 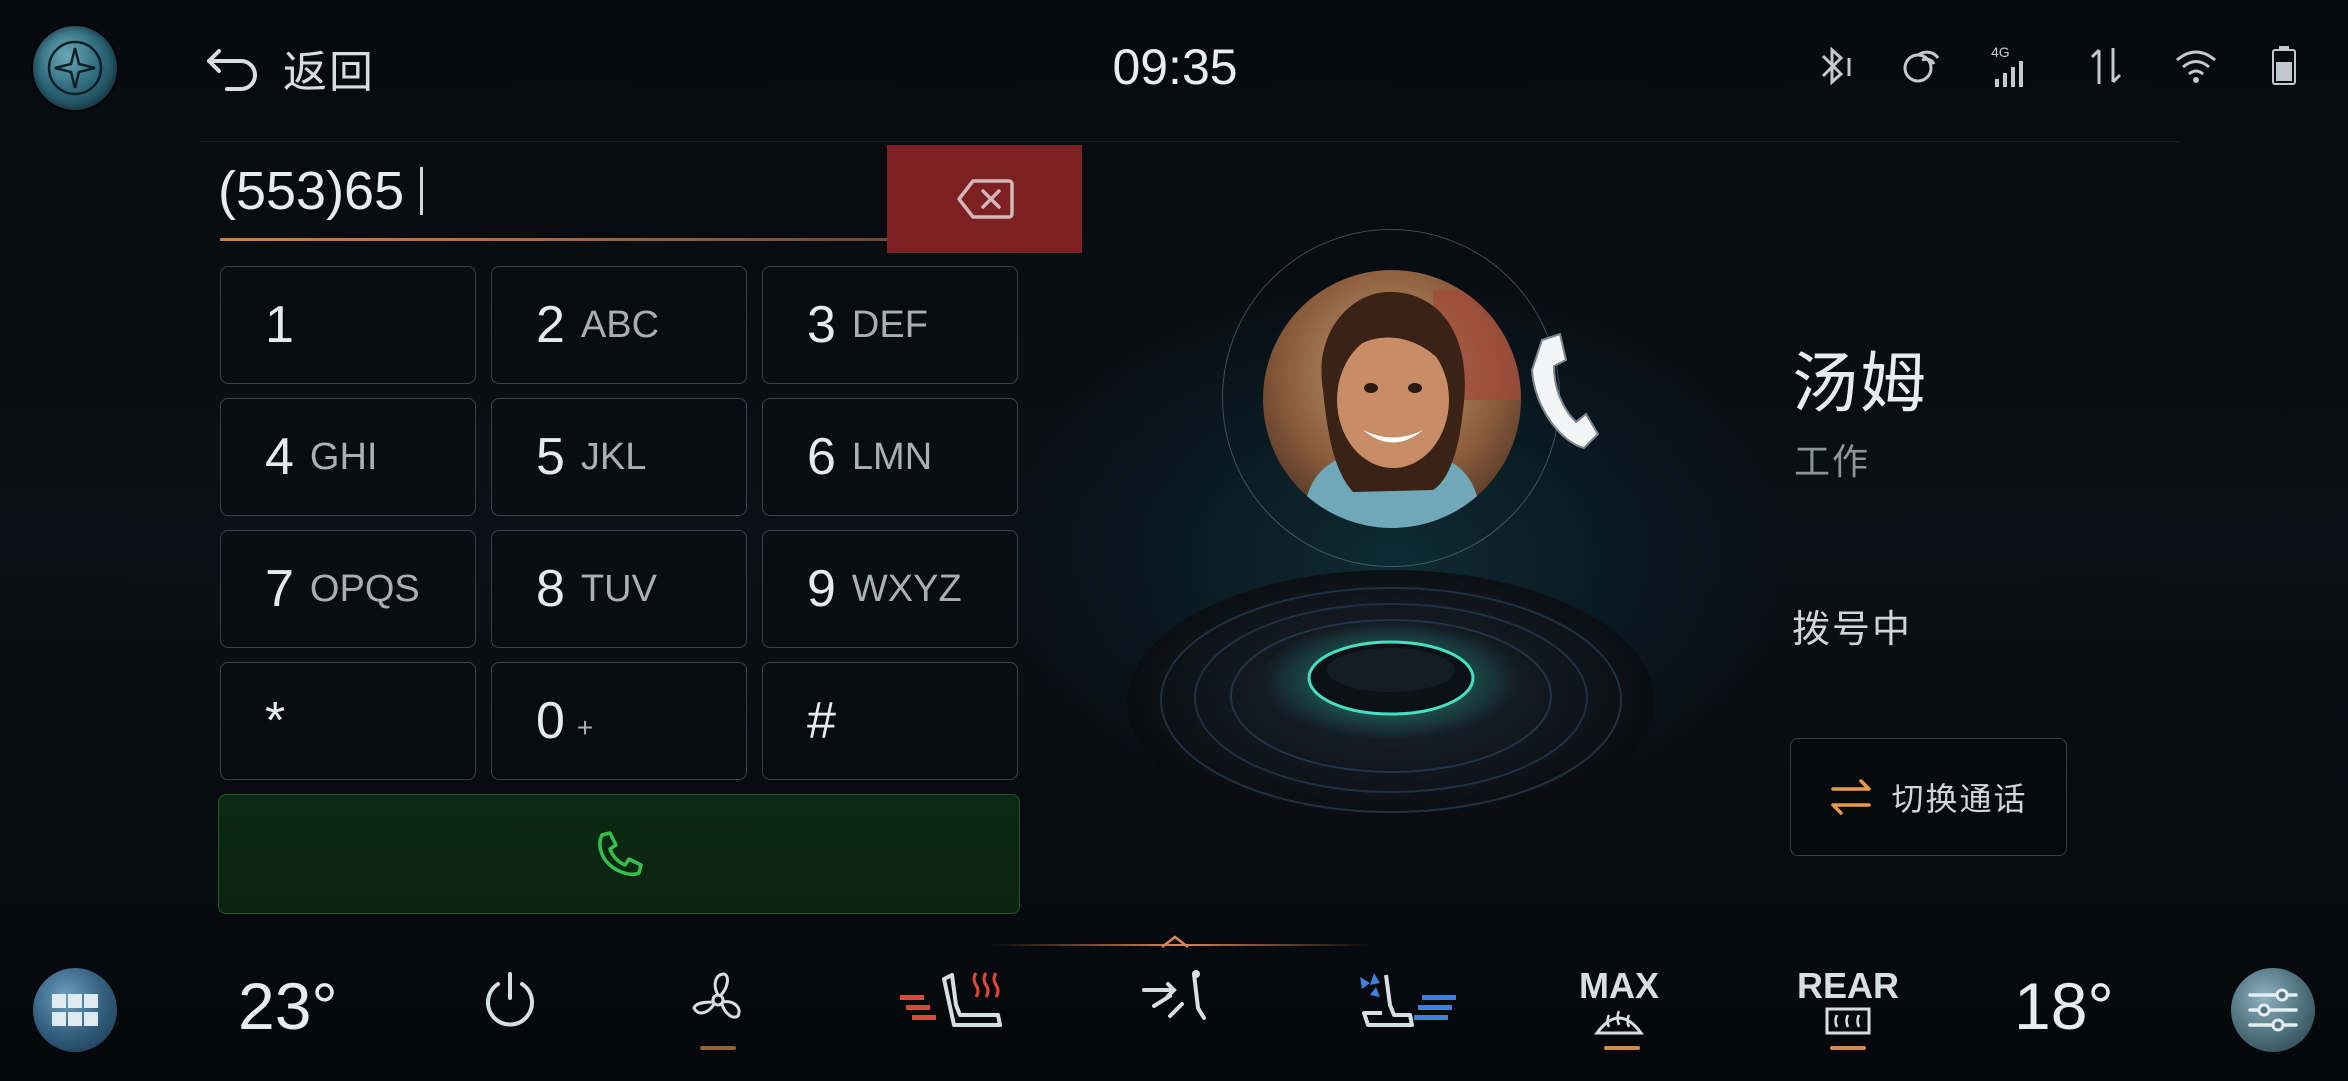 What do you see at coordinates (288, 1006) in the screenshot?
I see `driver-temperature: 23°` at bounding box center [288, 1006].